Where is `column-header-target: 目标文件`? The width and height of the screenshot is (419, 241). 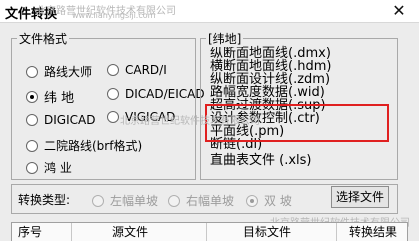 column-header-target: 目标文件 is located at coordinates (272, 232).